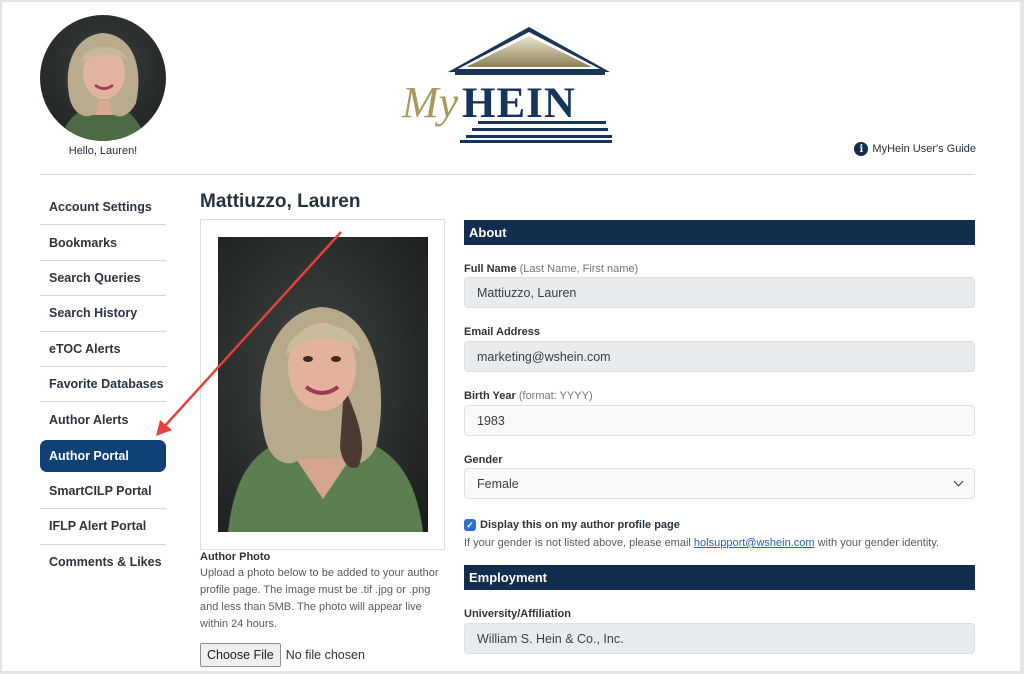  I want to click on sidebar-item-search-history: Search History, so click(103, 314).